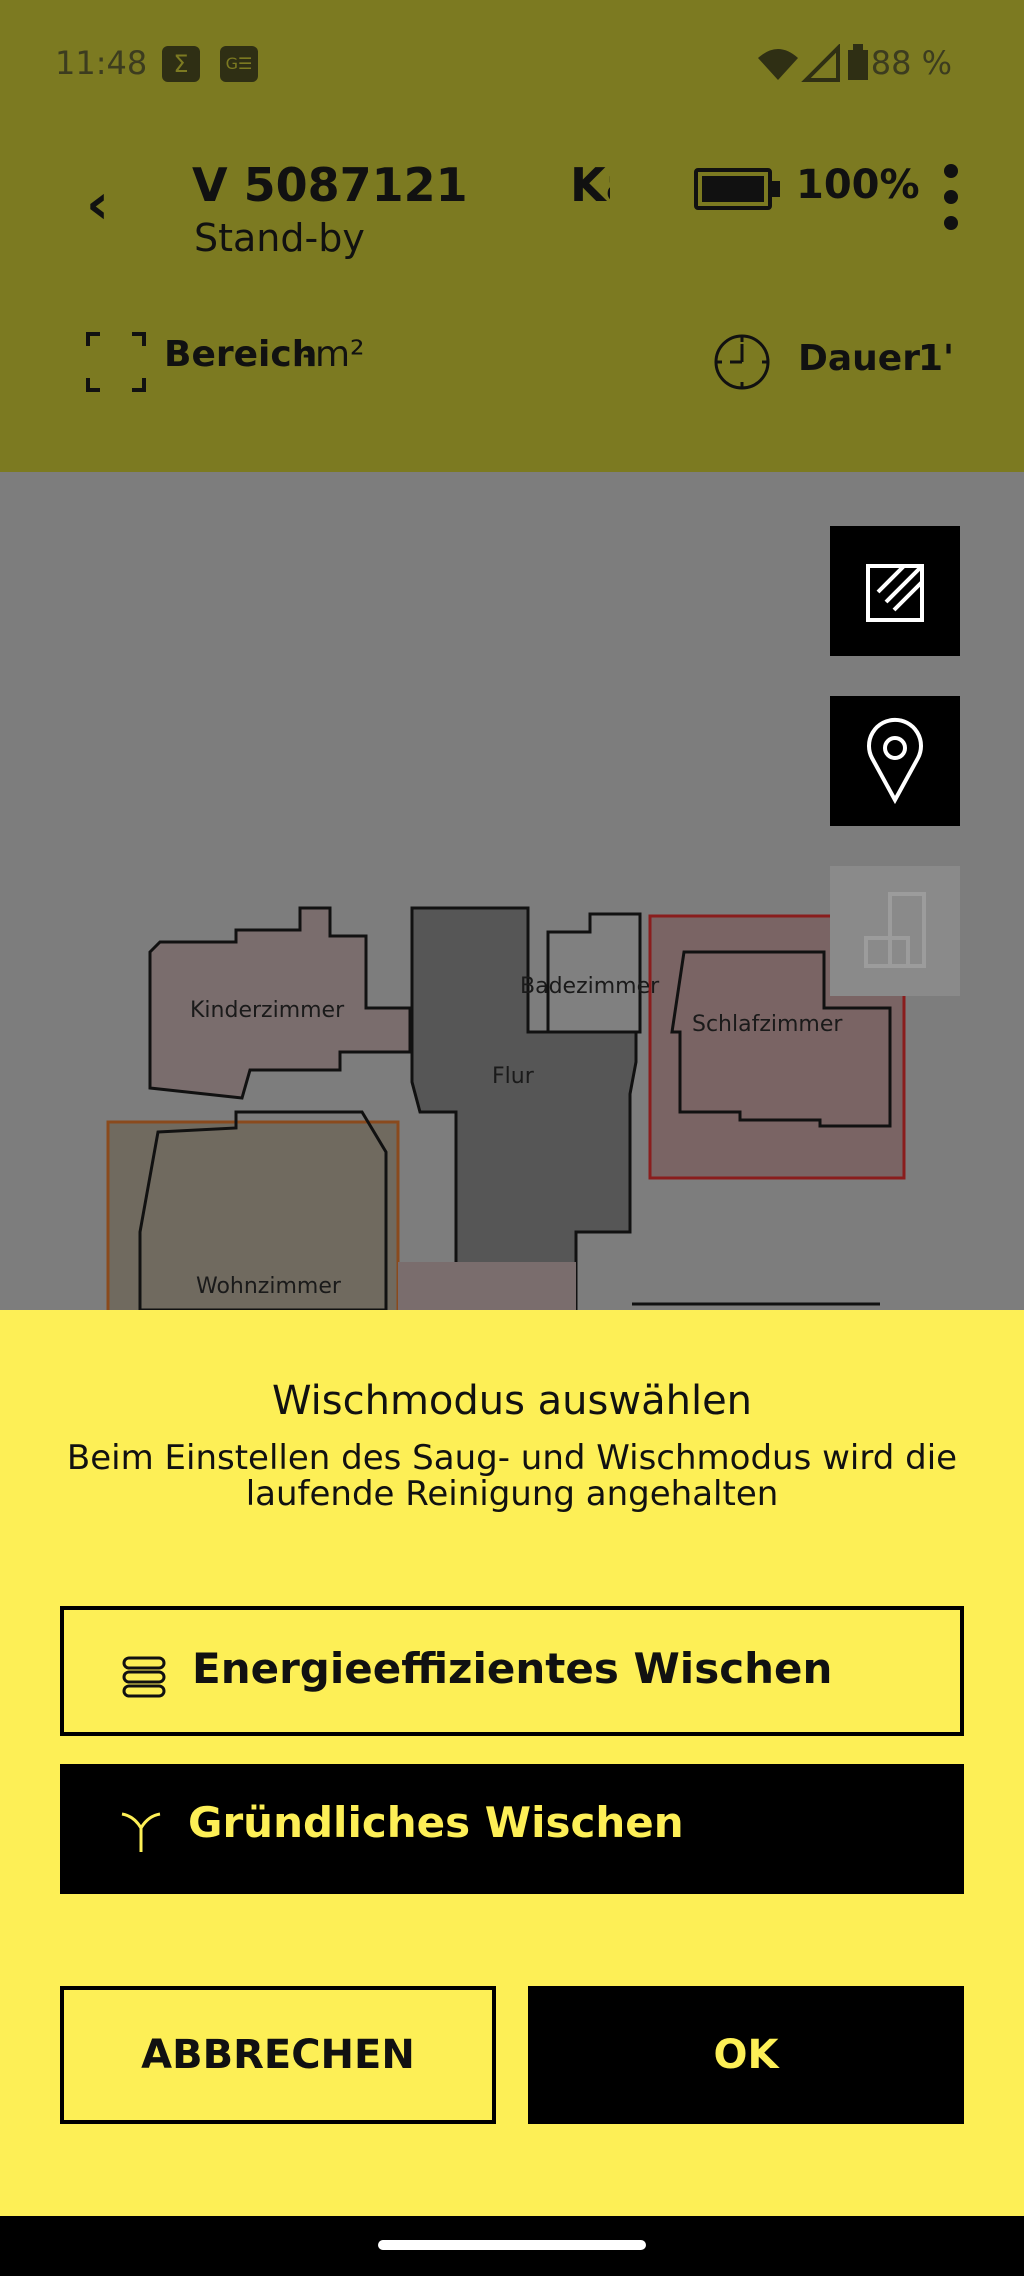 The image size is (1024, 2276). What do you see at coordinates (330, 185) in the screenshot?
I see `device-name: V 5087121` at bounding box center [330, 185].